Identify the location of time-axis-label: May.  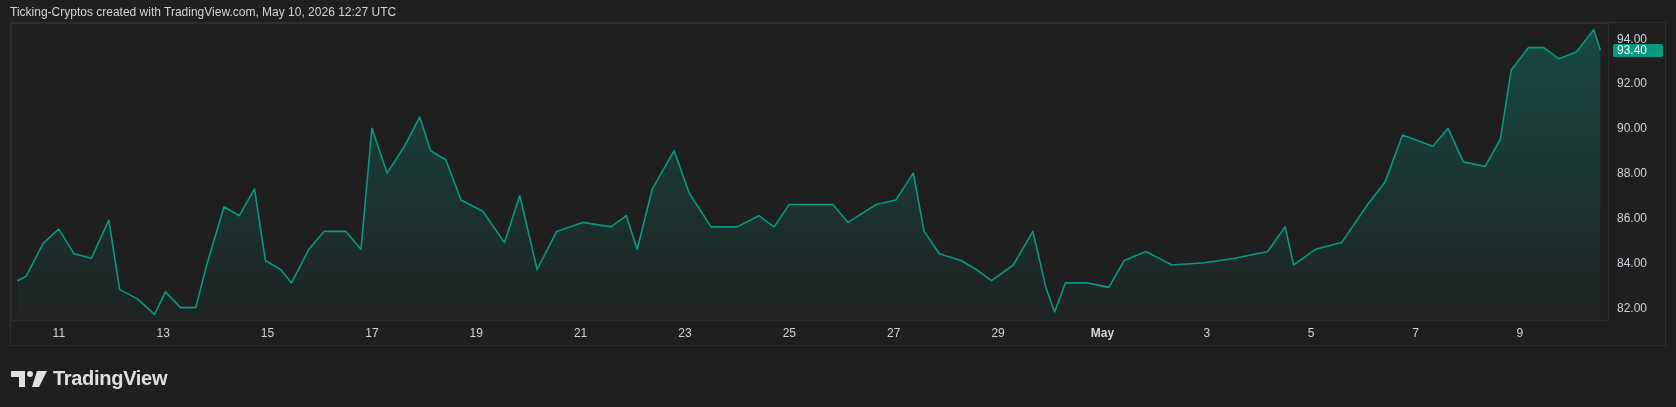
(1102, 333).